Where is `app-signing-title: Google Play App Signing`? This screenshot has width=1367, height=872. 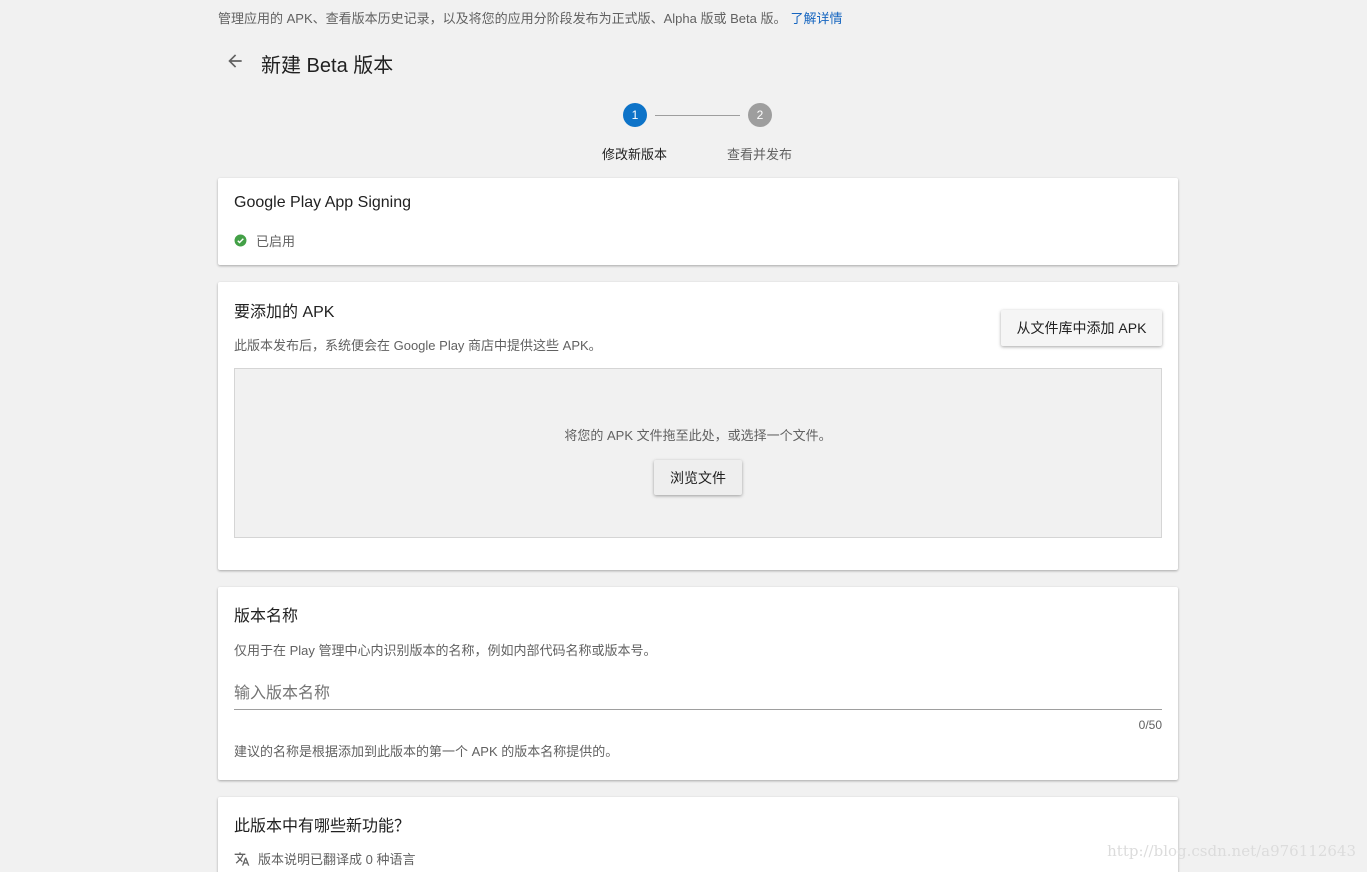 app-signing-title: Google Play App Signing is located at coordinates (323, 202).